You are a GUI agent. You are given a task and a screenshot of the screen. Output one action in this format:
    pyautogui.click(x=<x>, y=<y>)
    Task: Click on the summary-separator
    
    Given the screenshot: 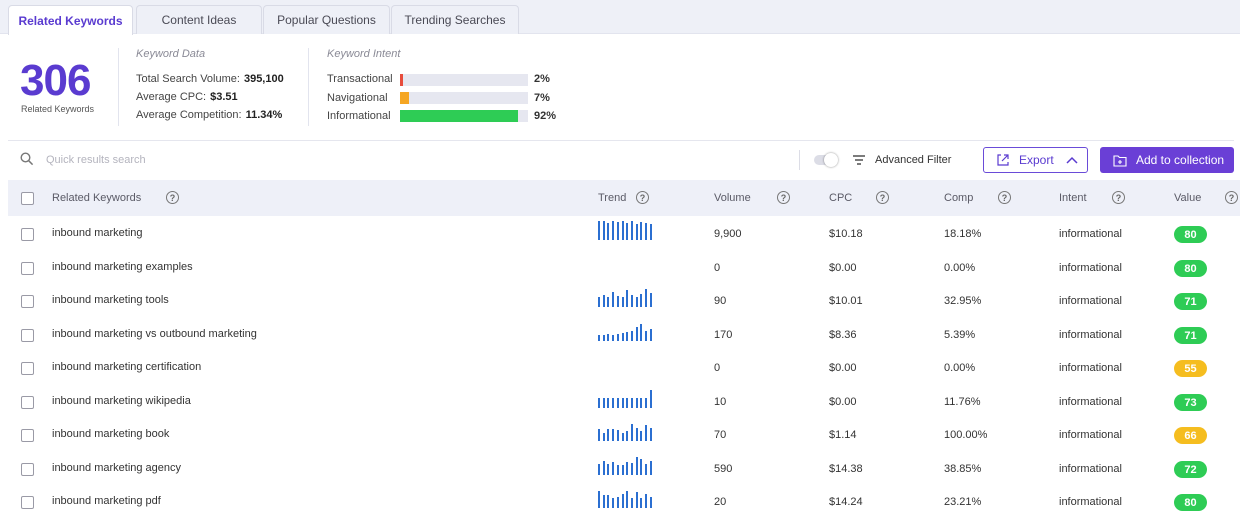 What is the action you would take?
    pyautogui.click(x=621, y=140)
    